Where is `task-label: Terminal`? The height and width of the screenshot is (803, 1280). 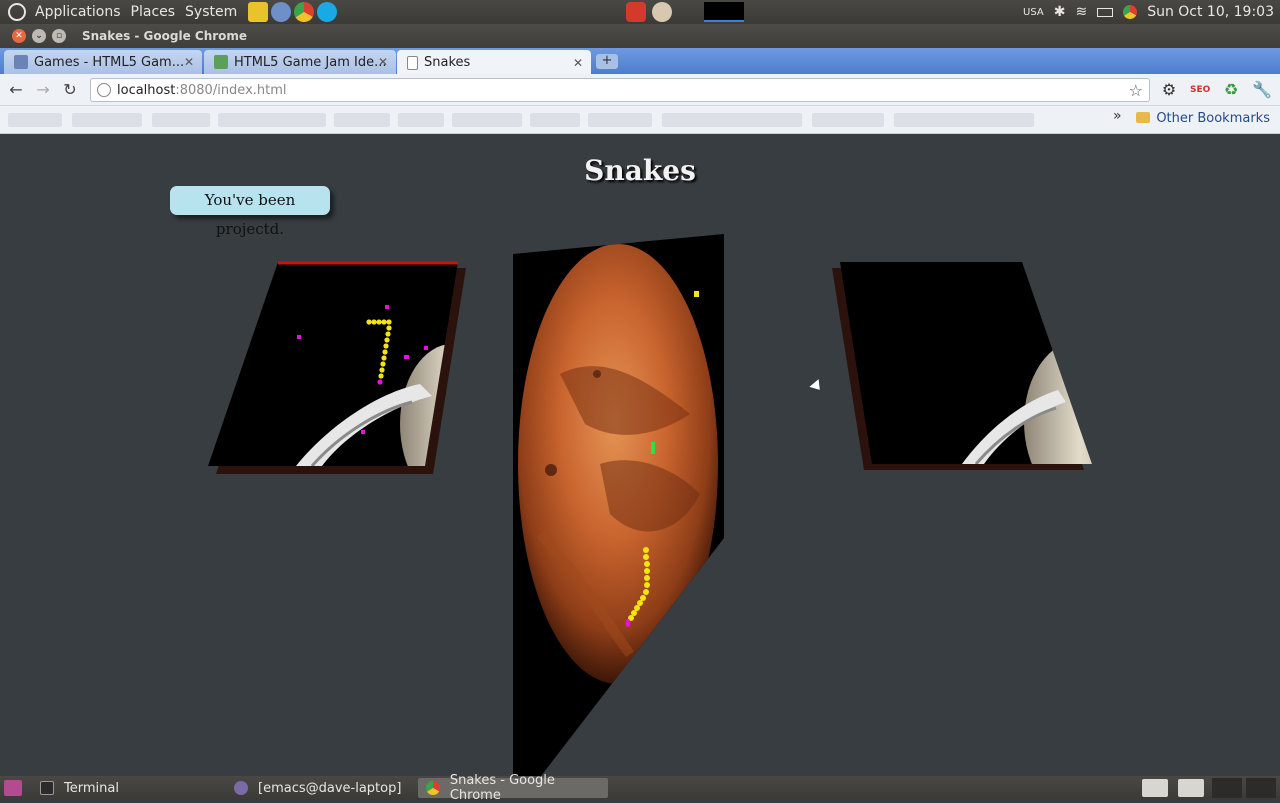 task-label: Terminal is located at coordinates (91, 788).